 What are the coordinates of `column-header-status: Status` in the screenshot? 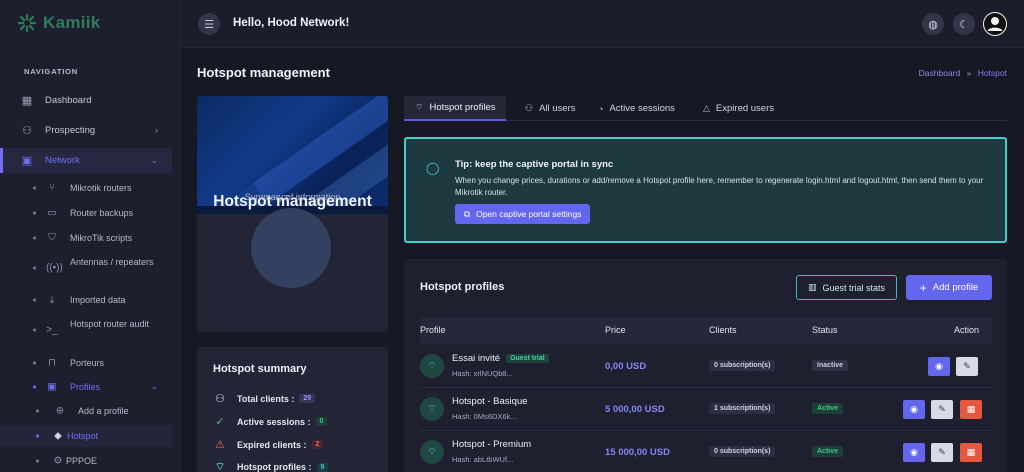 It's located at (825, 330).